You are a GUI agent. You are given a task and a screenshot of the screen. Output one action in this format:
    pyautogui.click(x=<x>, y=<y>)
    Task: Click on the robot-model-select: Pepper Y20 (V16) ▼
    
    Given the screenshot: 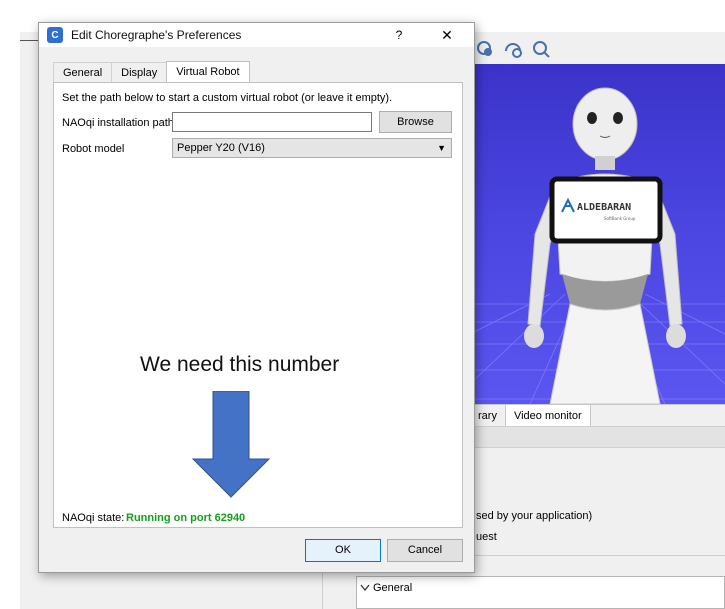 What is the action you would take?
    pyautogui.click(x=312, y=148)
    